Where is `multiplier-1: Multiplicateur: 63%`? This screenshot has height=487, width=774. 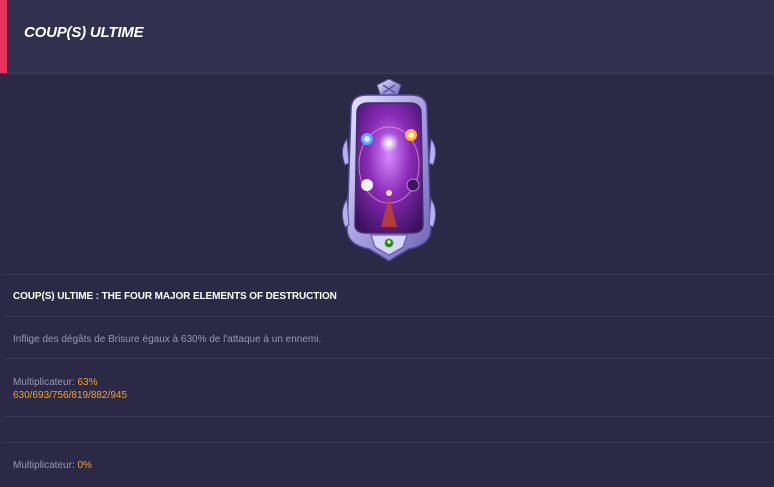 multiplier-1: Multiplicateur: 63% is located at coordinates (55, 382).